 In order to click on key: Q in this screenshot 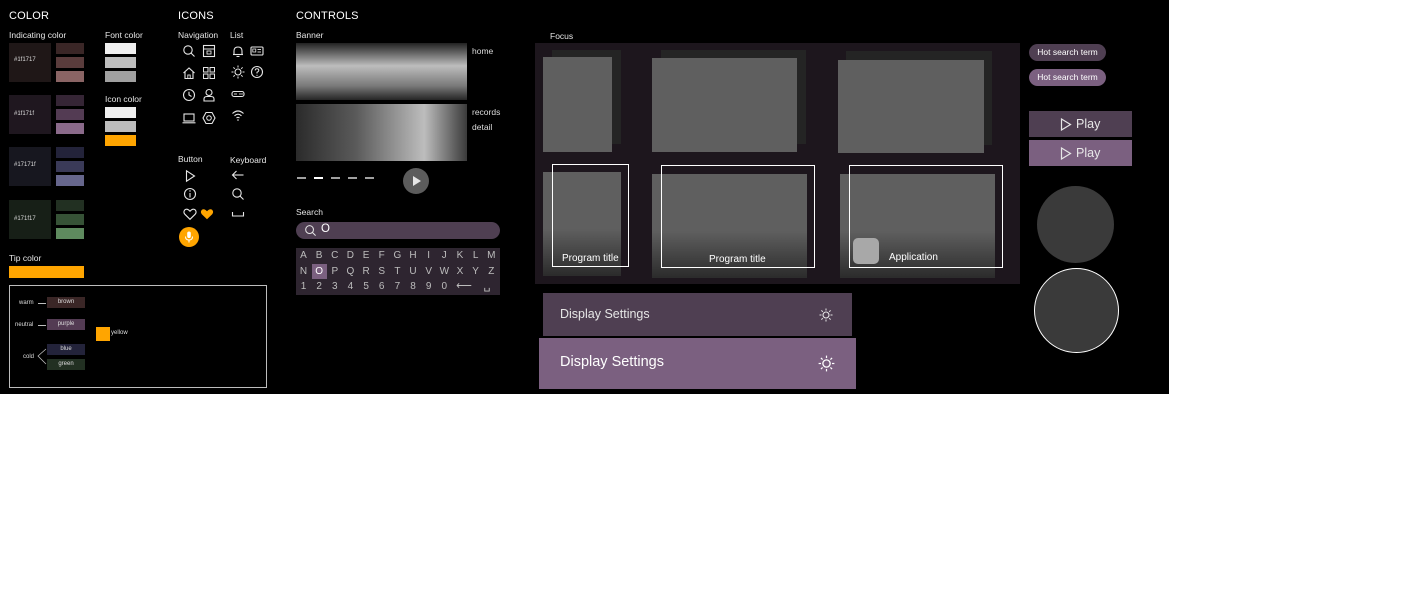, I will do `click(350, 271)`.